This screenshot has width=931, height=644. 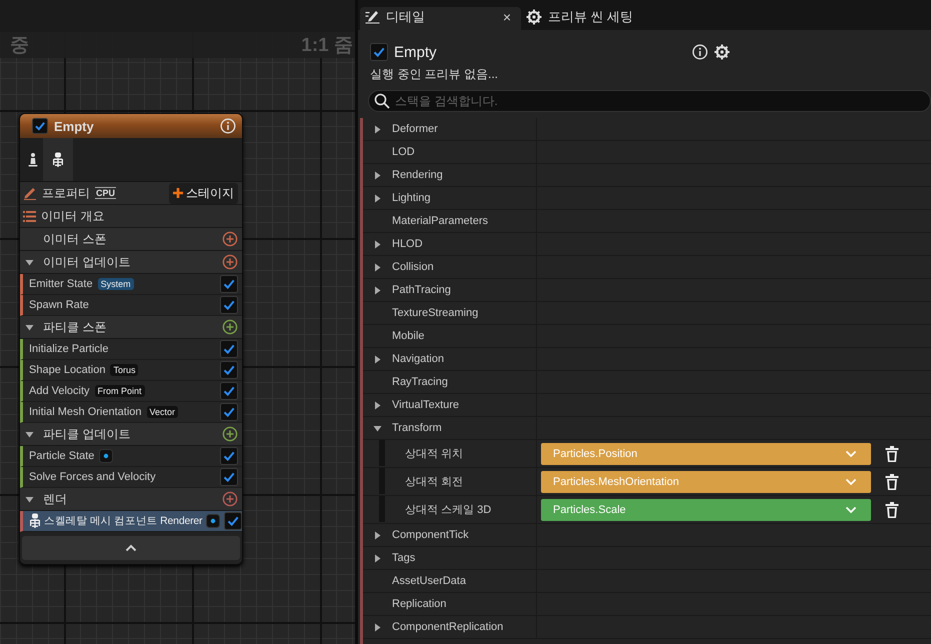 What do you see at coordinates (851, 454) in the screenshot?
I see `chevron-down-icon` at bounding box center [851, 454].